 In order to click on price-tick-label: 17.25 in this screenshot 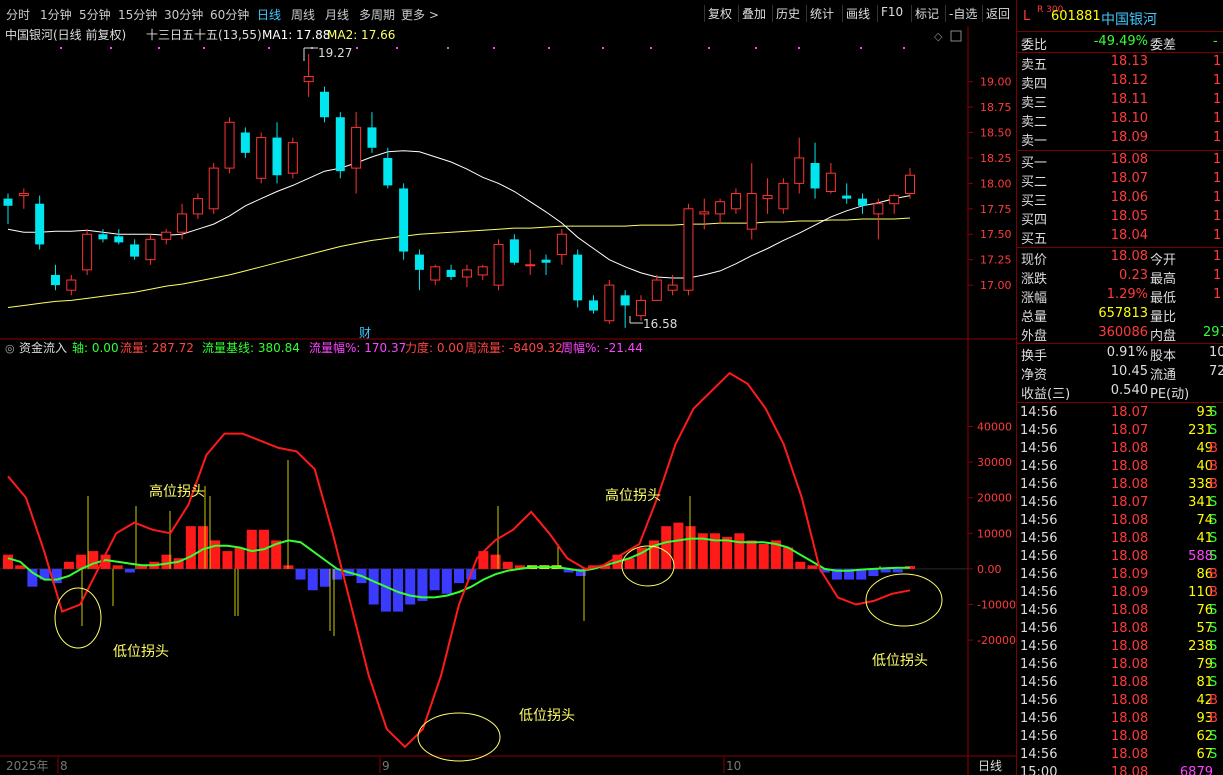, I will do `click(996, 260)`.